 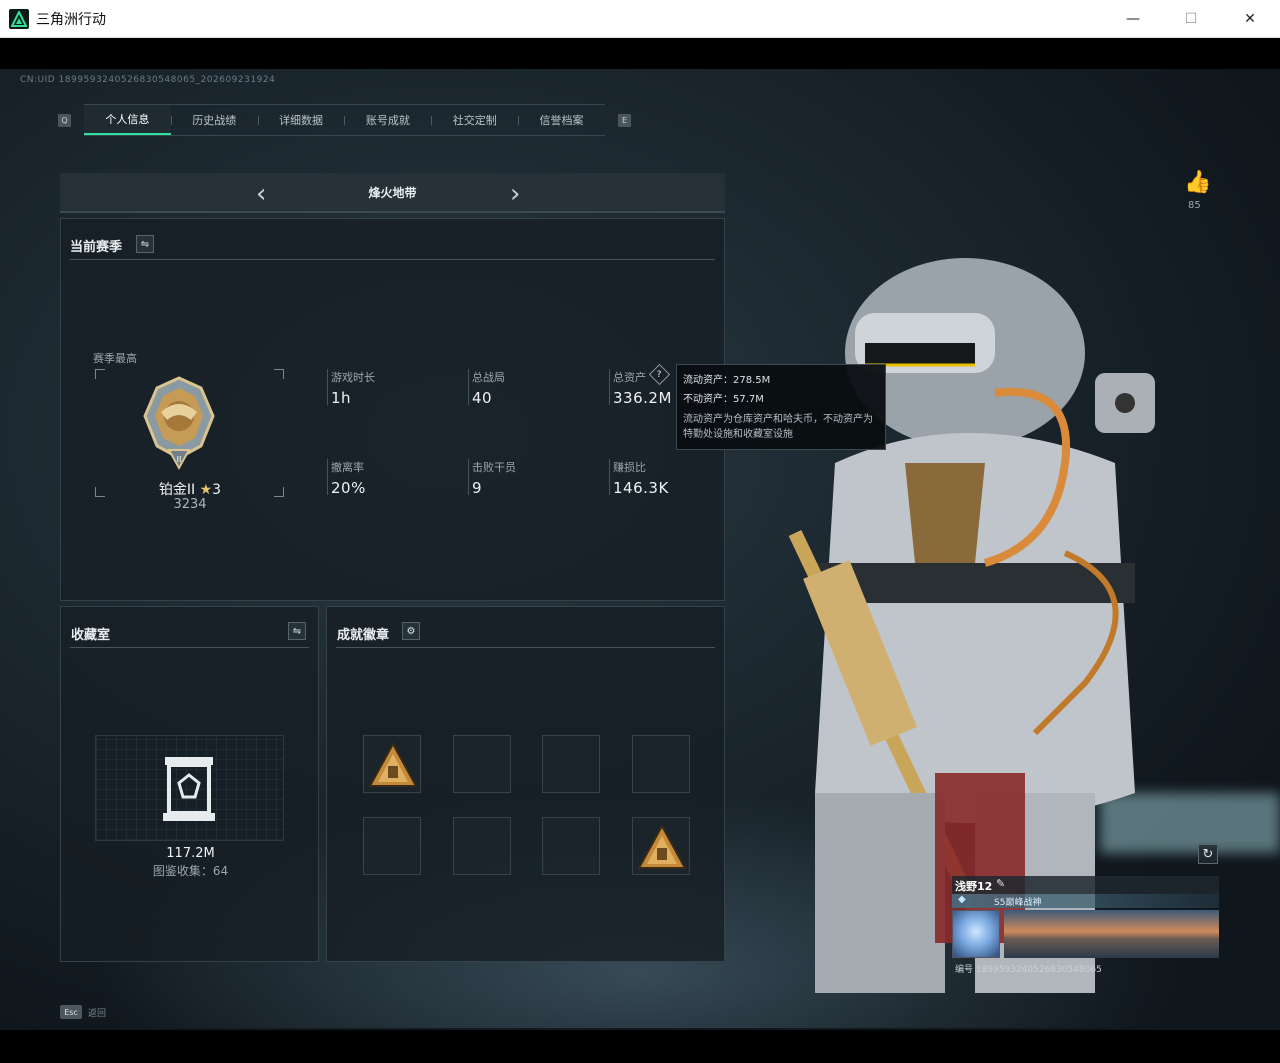 What do you see at coordinates (96, 247) in the screenshot?
I see `season-heading: 当前赛季` at bounding box center [96, 247].